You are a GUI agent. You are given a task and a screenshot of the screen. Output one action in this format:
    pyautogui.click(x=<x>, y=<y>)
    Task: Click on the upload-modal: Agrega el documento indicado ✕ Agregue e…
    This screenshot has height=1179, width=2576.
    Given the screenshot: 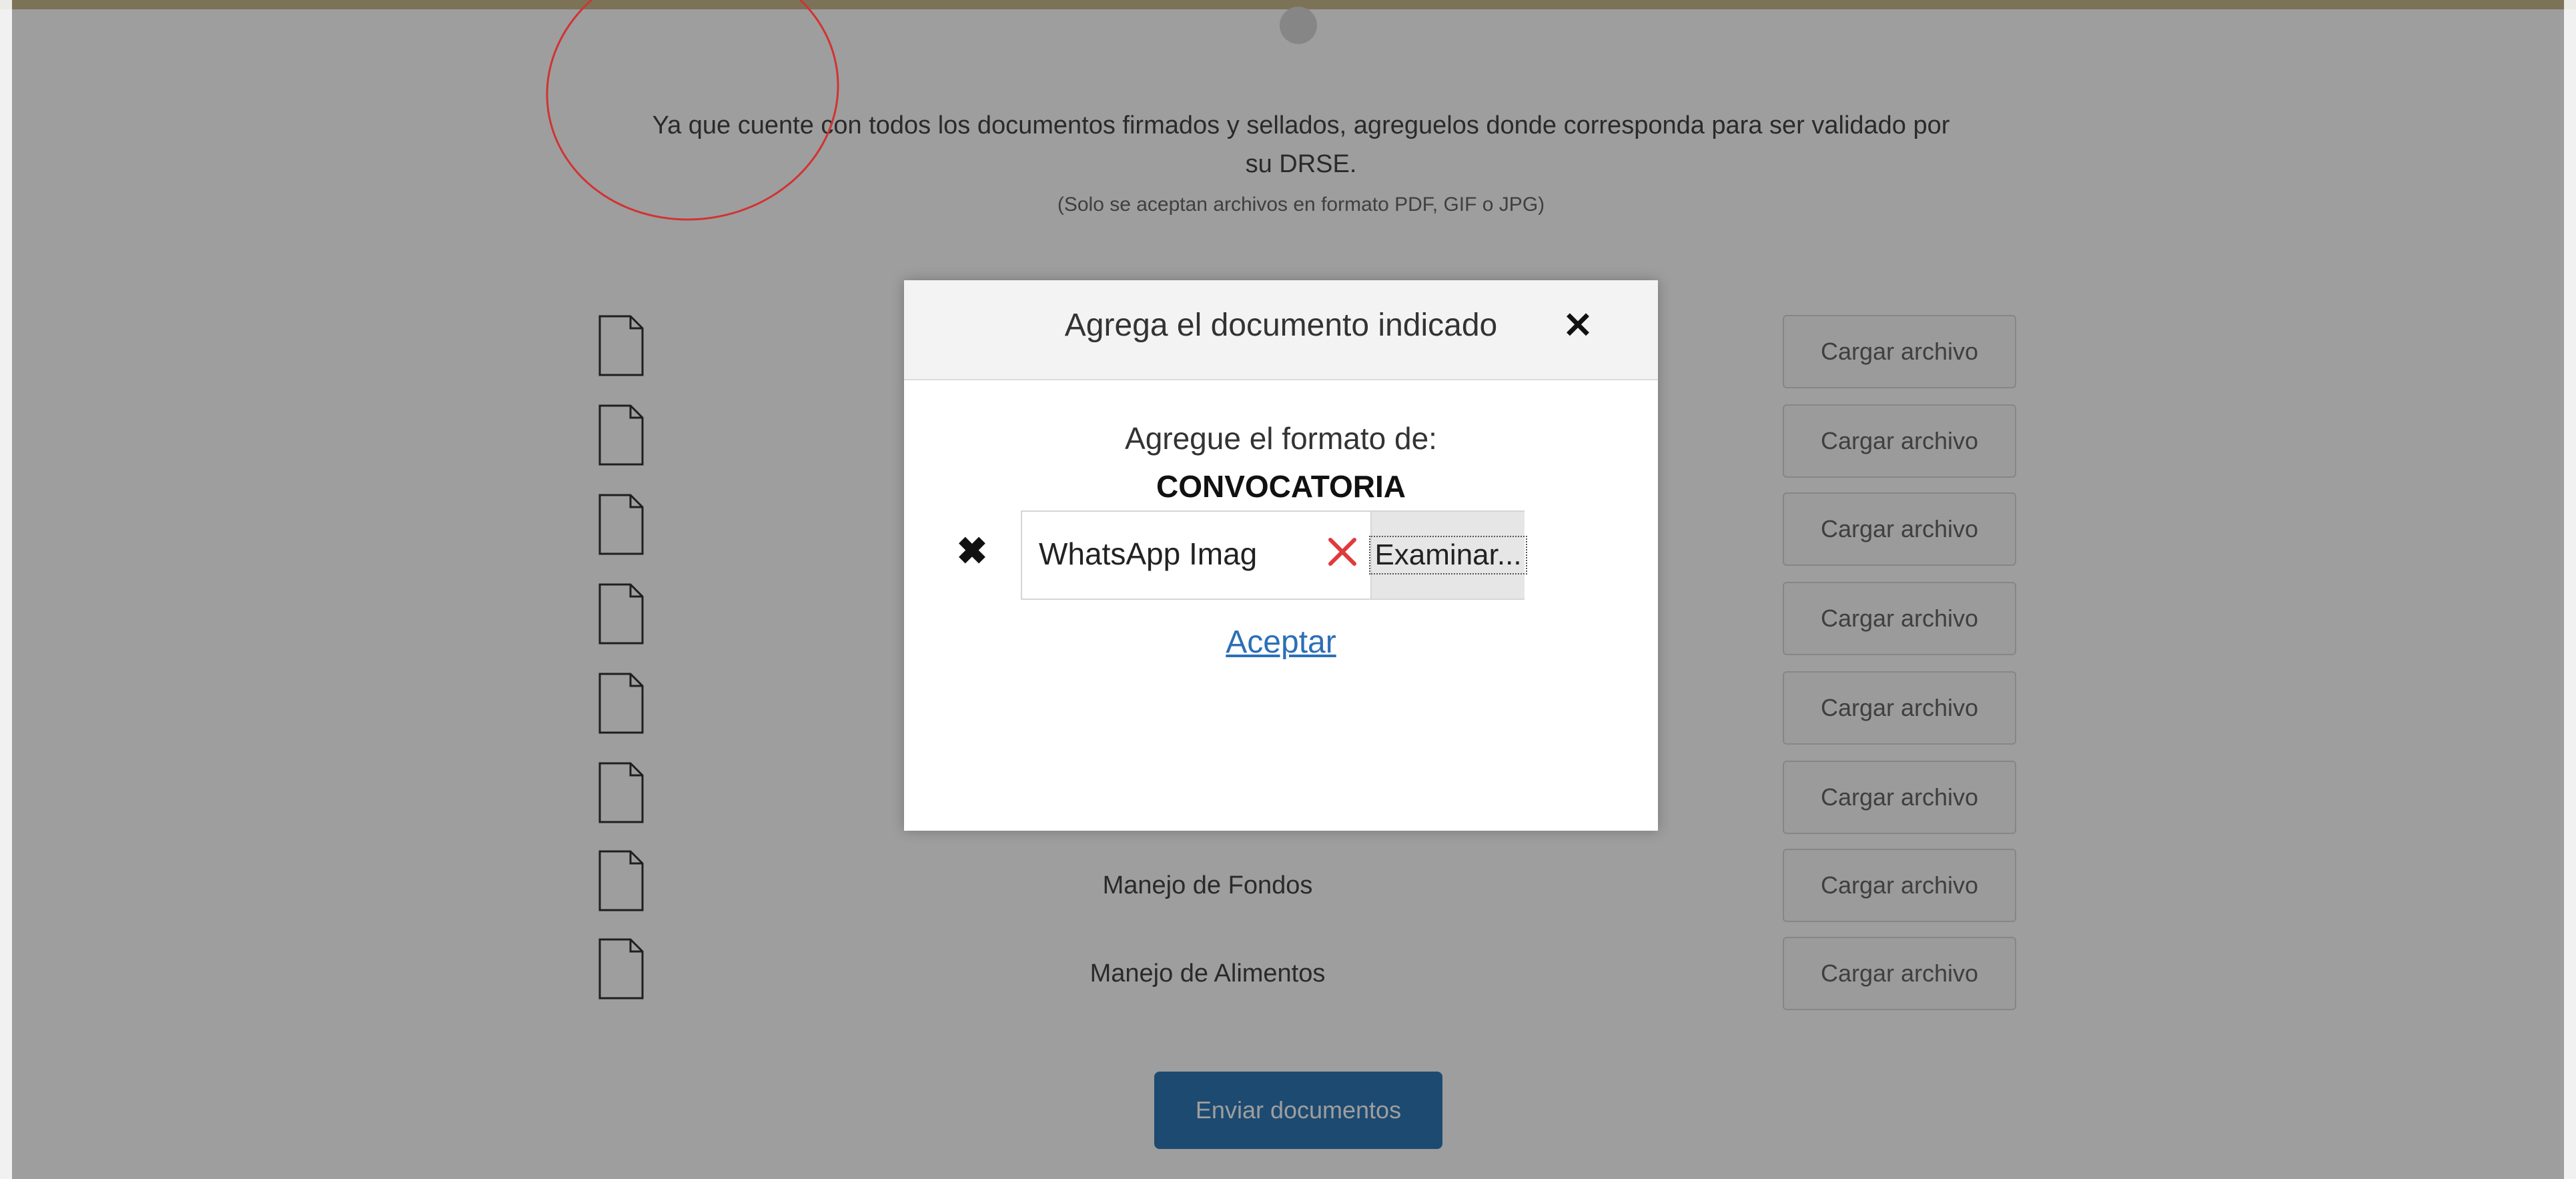 What is the action you would take?
    pyautogui.click(x=1281, y=555)
    